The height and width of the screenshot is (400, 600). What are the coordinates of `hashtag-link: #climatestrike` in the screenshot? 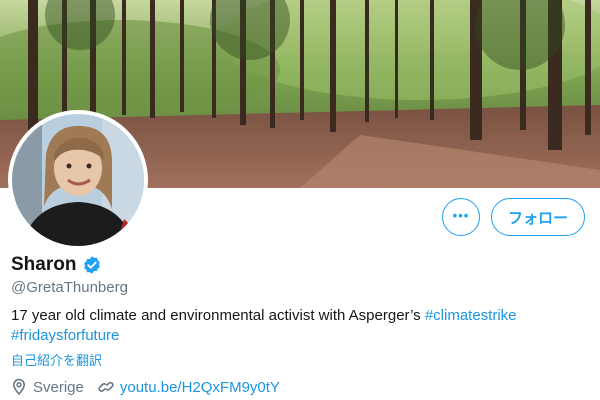 It's located at (471, 315).